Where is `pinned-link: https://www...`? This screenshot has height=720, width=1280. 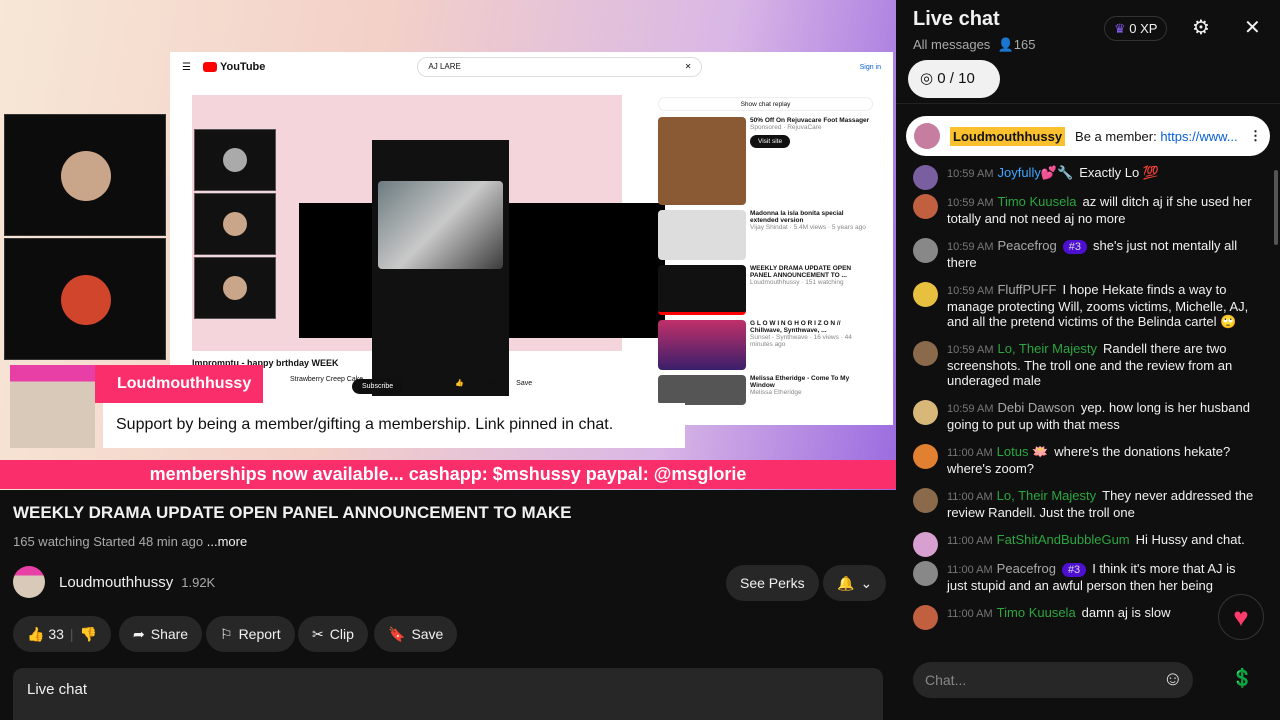 pinned-link: https://www... is located at coordinates (1198, 136).